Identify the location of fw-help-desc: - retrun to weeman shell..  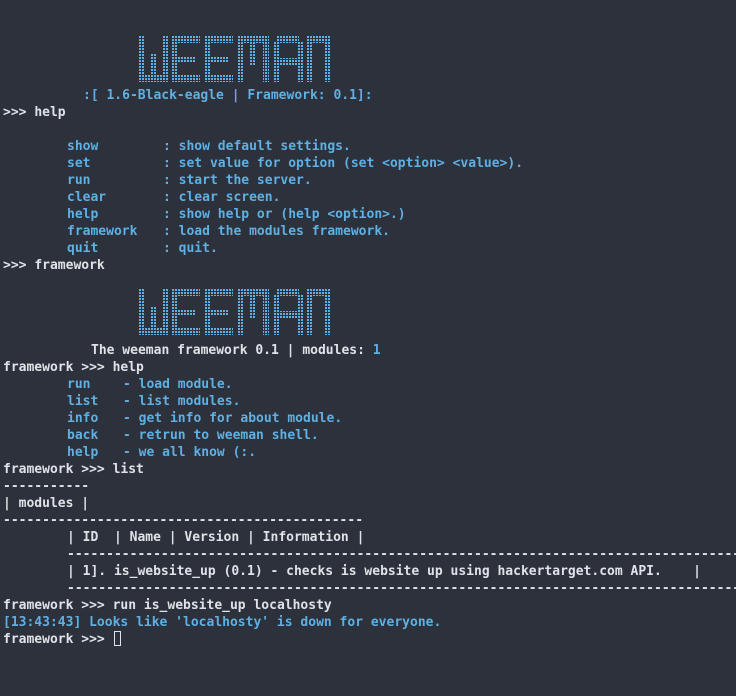
(221, 435).